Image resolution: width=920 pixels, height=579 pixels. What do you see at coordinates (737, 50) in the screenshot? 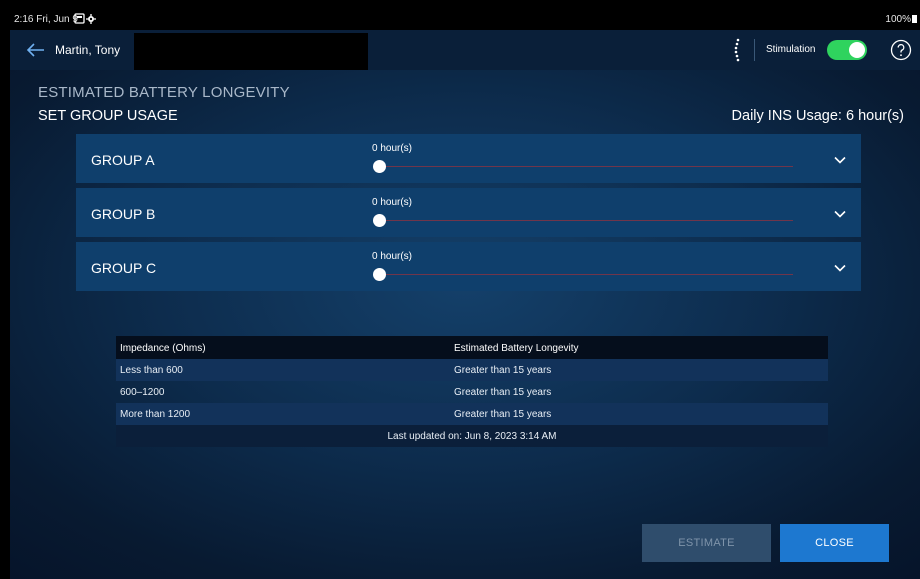
I see `spine-icon` at bounding box center [737, 50].